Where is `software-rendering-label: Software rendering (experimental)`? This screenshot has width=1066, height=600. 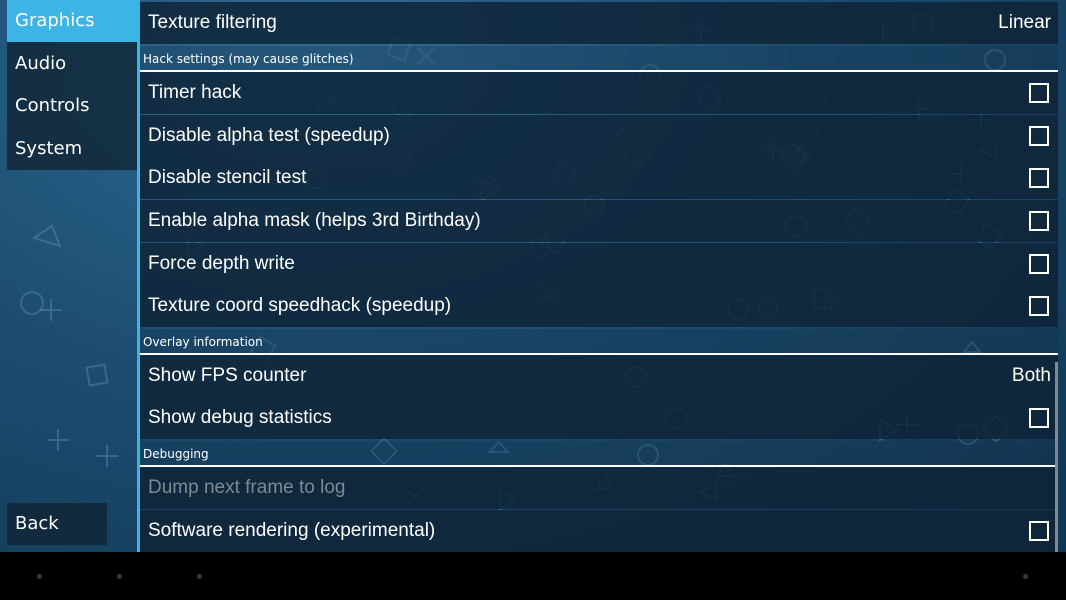 software-rendering-label: Software rendering (experimental) is located at coordinates (292, 530).